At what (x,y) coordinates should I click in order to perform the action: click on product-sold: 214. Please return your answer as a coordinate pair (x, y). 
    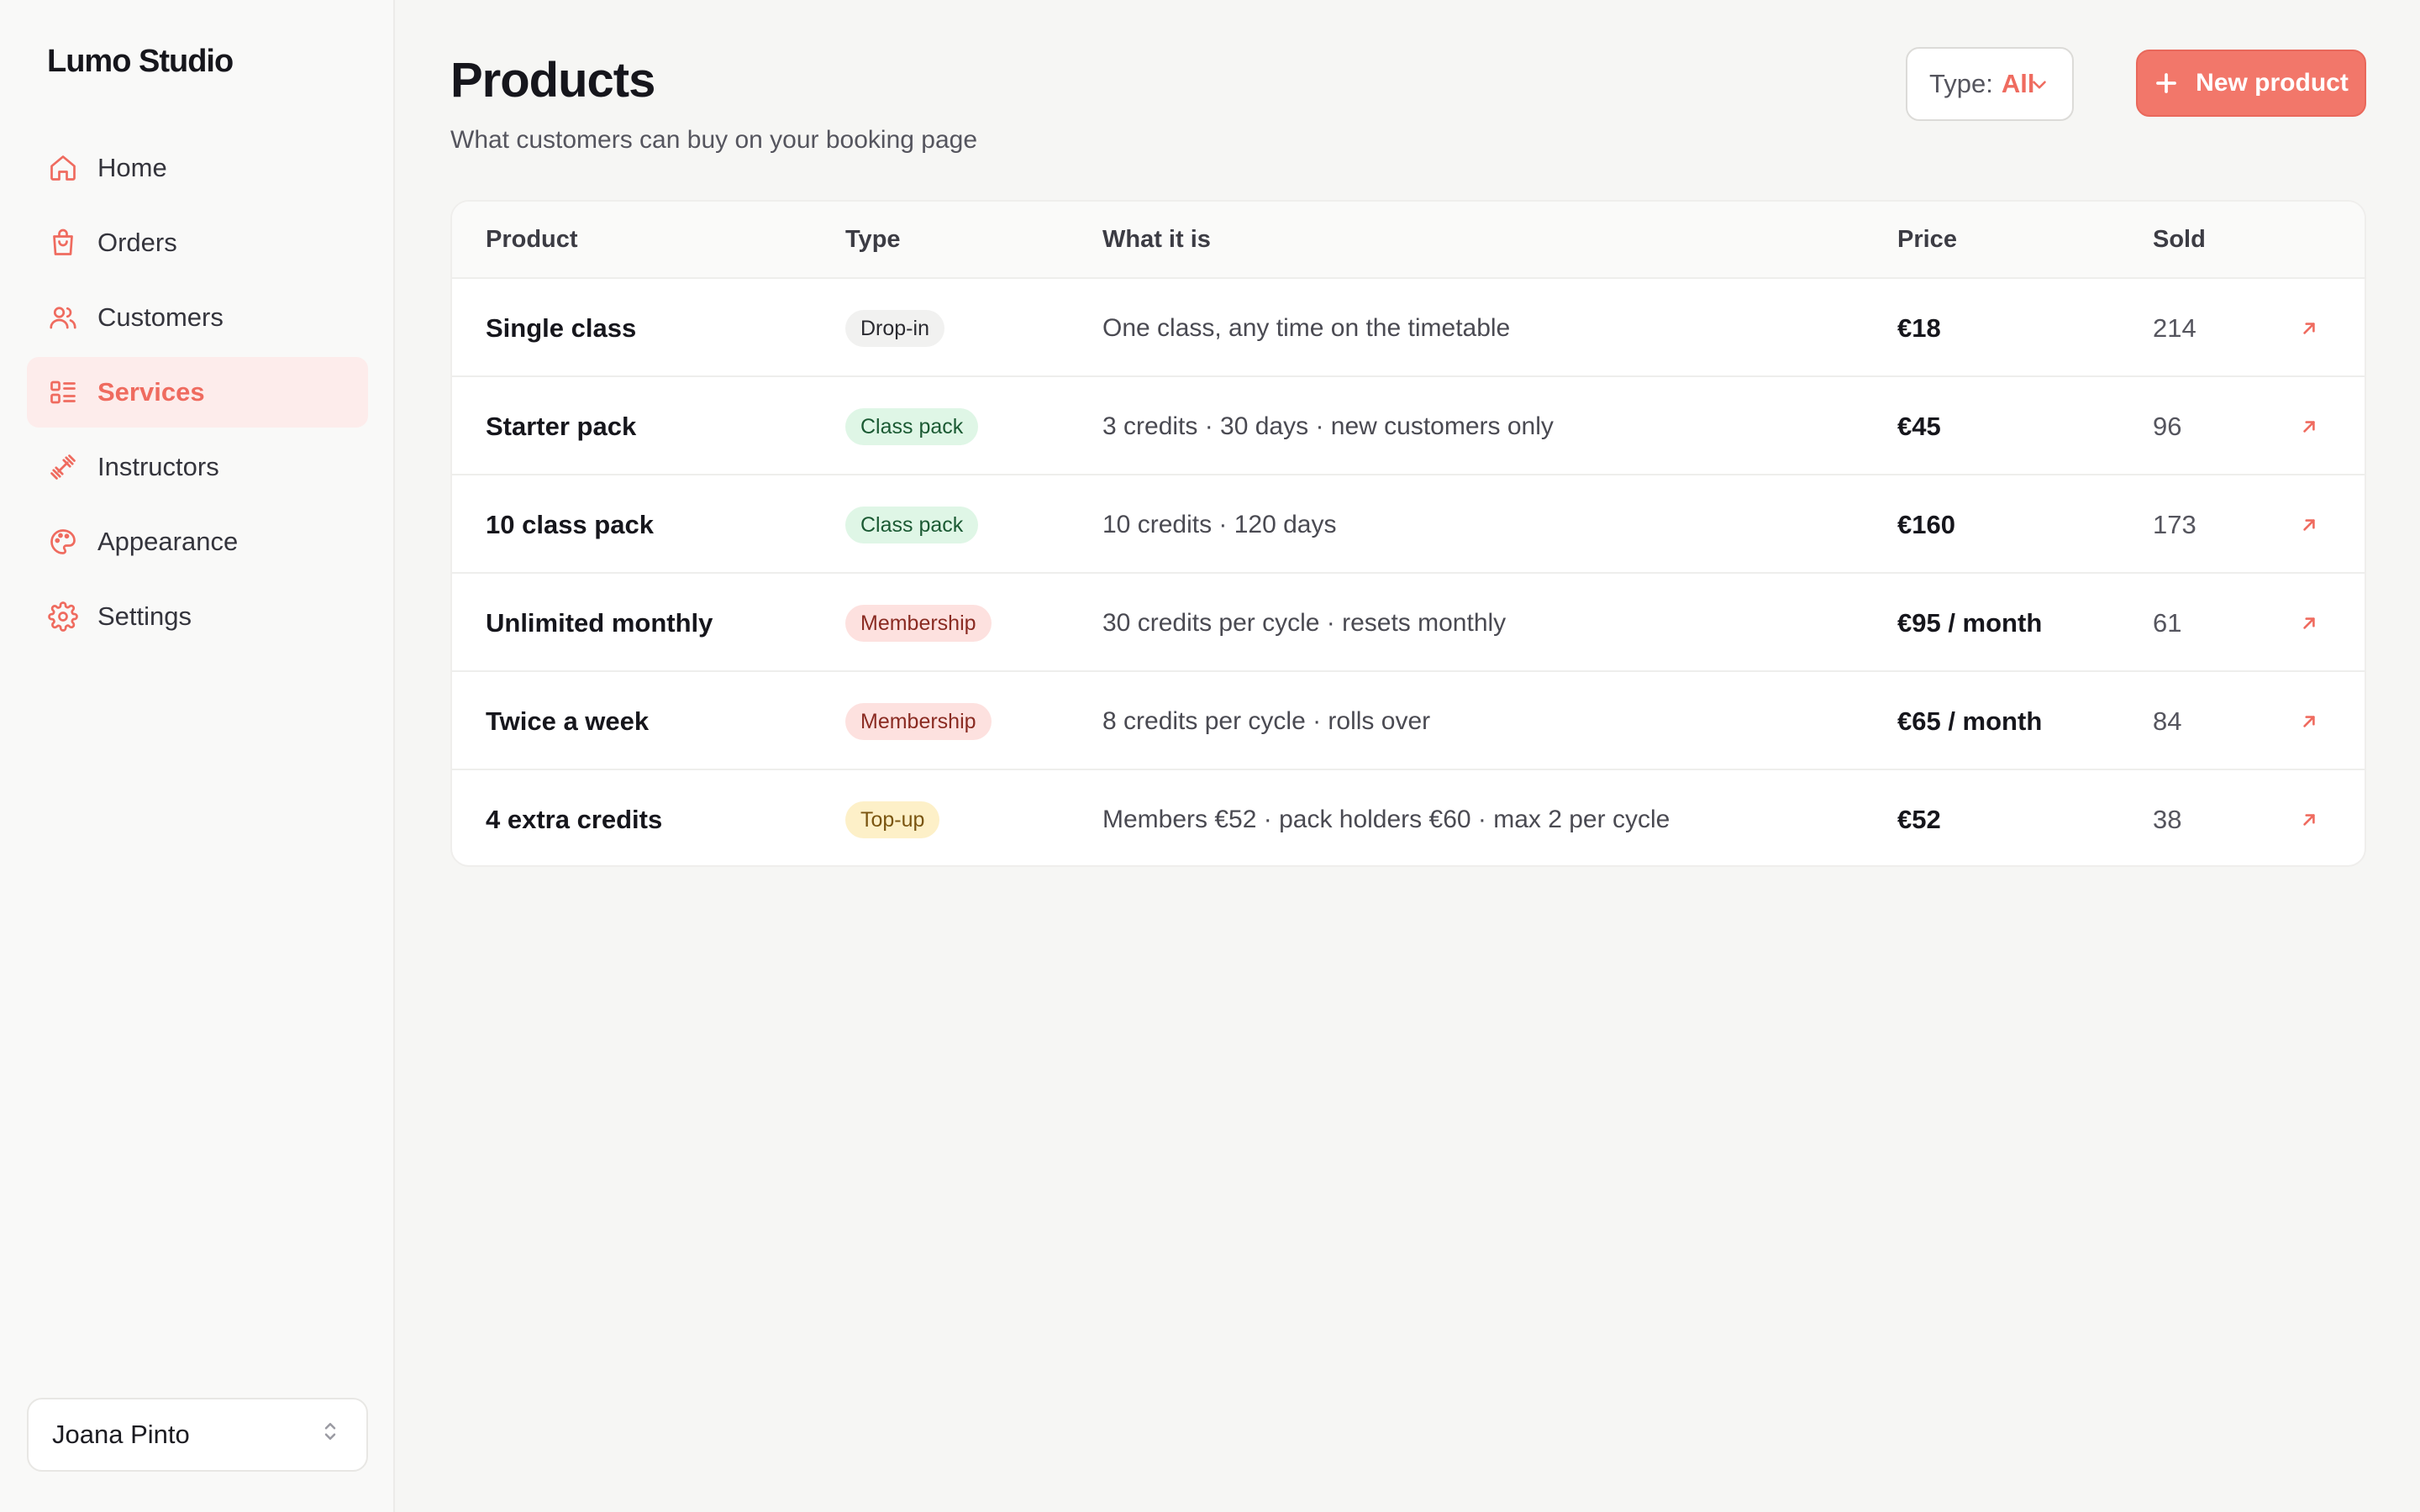
    Looking at the image, I should click on (2174, 327).